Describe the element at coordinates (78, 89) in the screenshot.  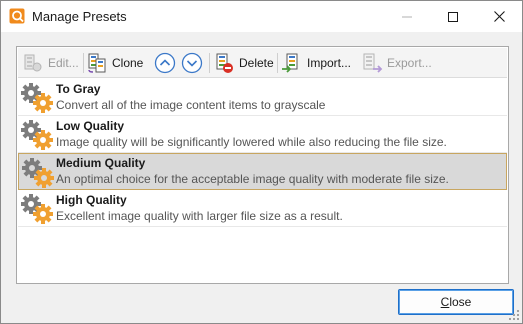
I see `preset-name: To Gray` at that location.